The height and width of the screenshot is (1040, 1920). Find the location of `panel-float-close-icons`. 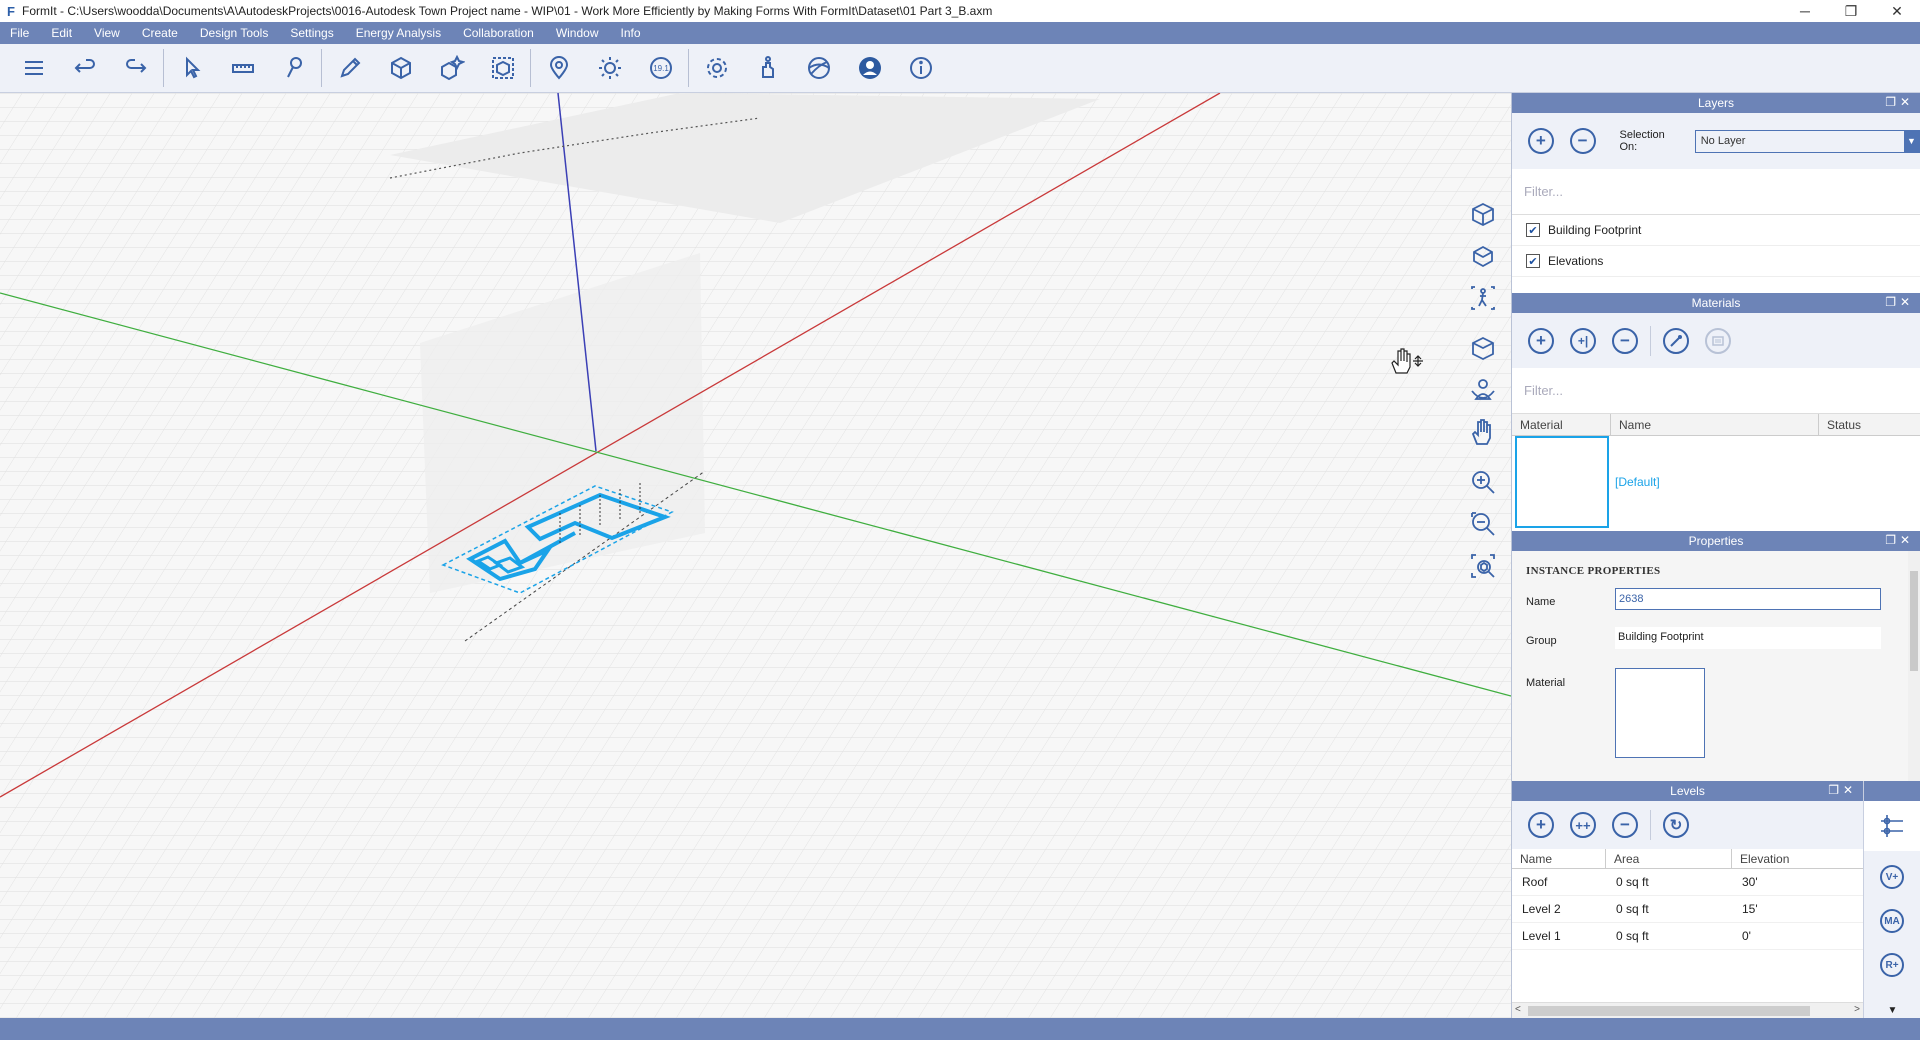

panel-float-close-icons is located at coordinates (1892, 791).